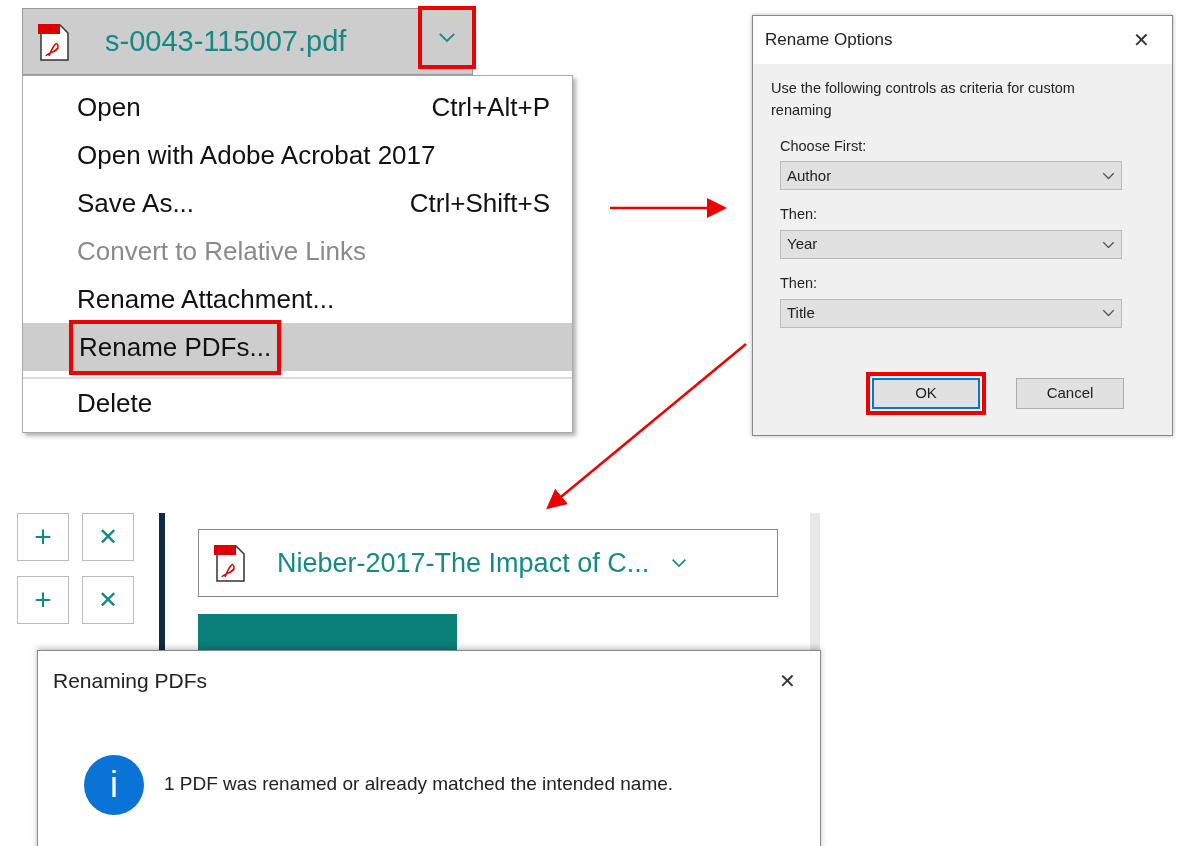 Image resolution: width=1178 pixels, height=846 pixels. I want to click on dialog-title: Rename Options, so click(829, 40).